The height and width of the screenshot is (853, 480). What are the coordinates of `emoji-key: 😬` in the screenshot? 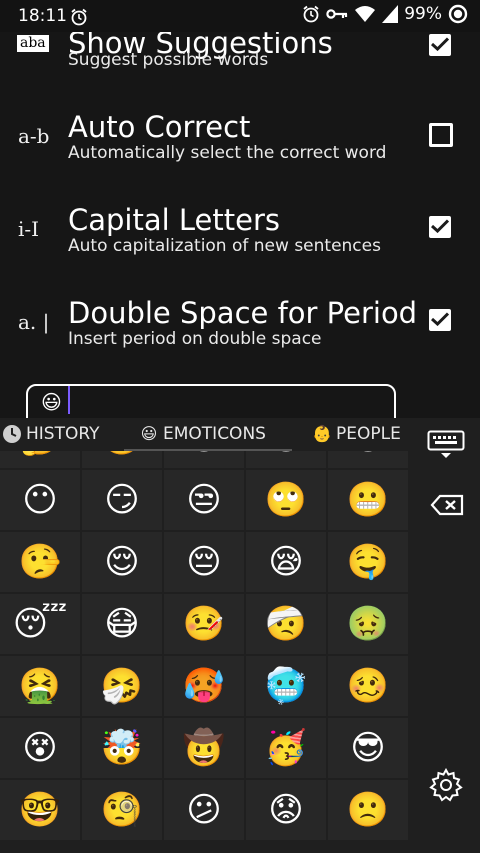 It's located at (368, 500).